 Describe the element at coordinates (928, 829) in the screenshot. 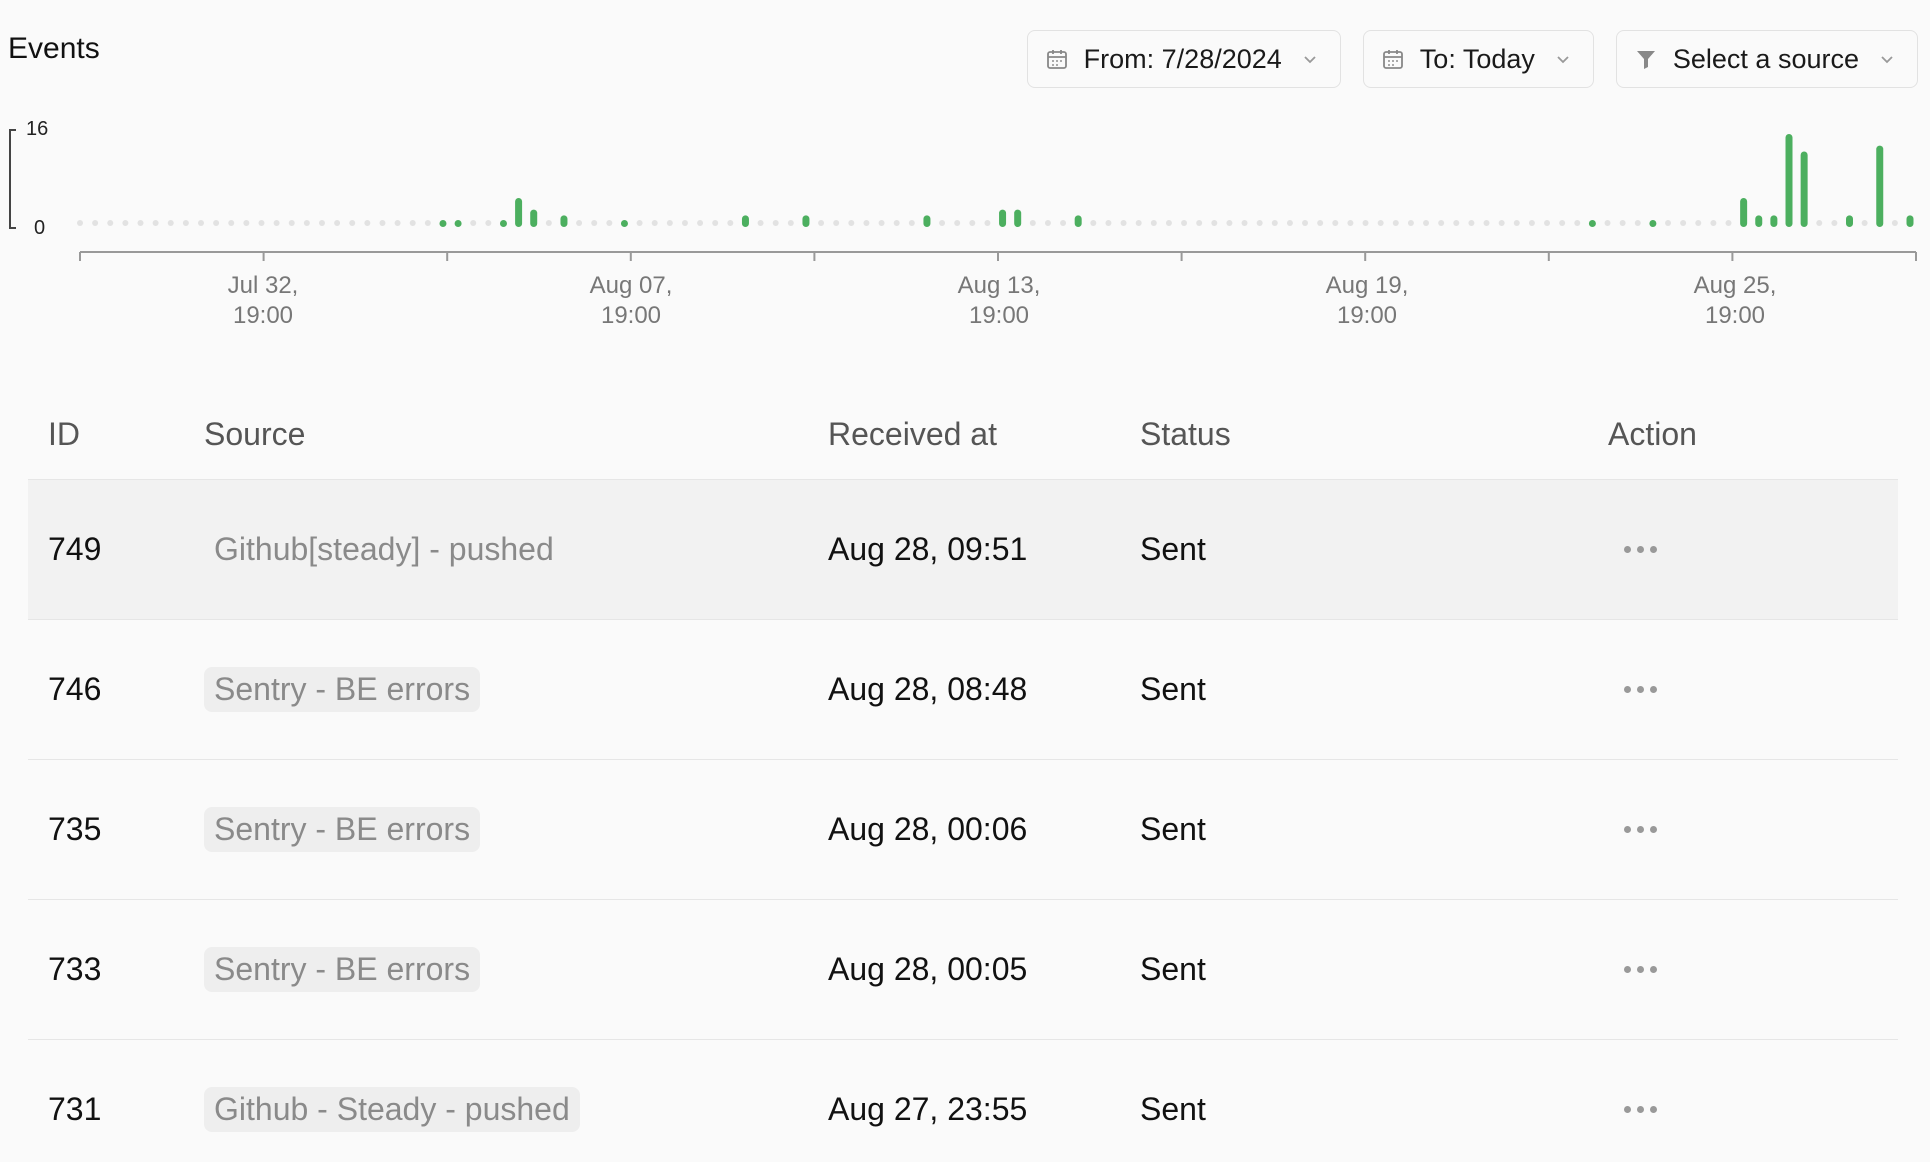

I see `received-at: Aug 28, 00:06` at that location.